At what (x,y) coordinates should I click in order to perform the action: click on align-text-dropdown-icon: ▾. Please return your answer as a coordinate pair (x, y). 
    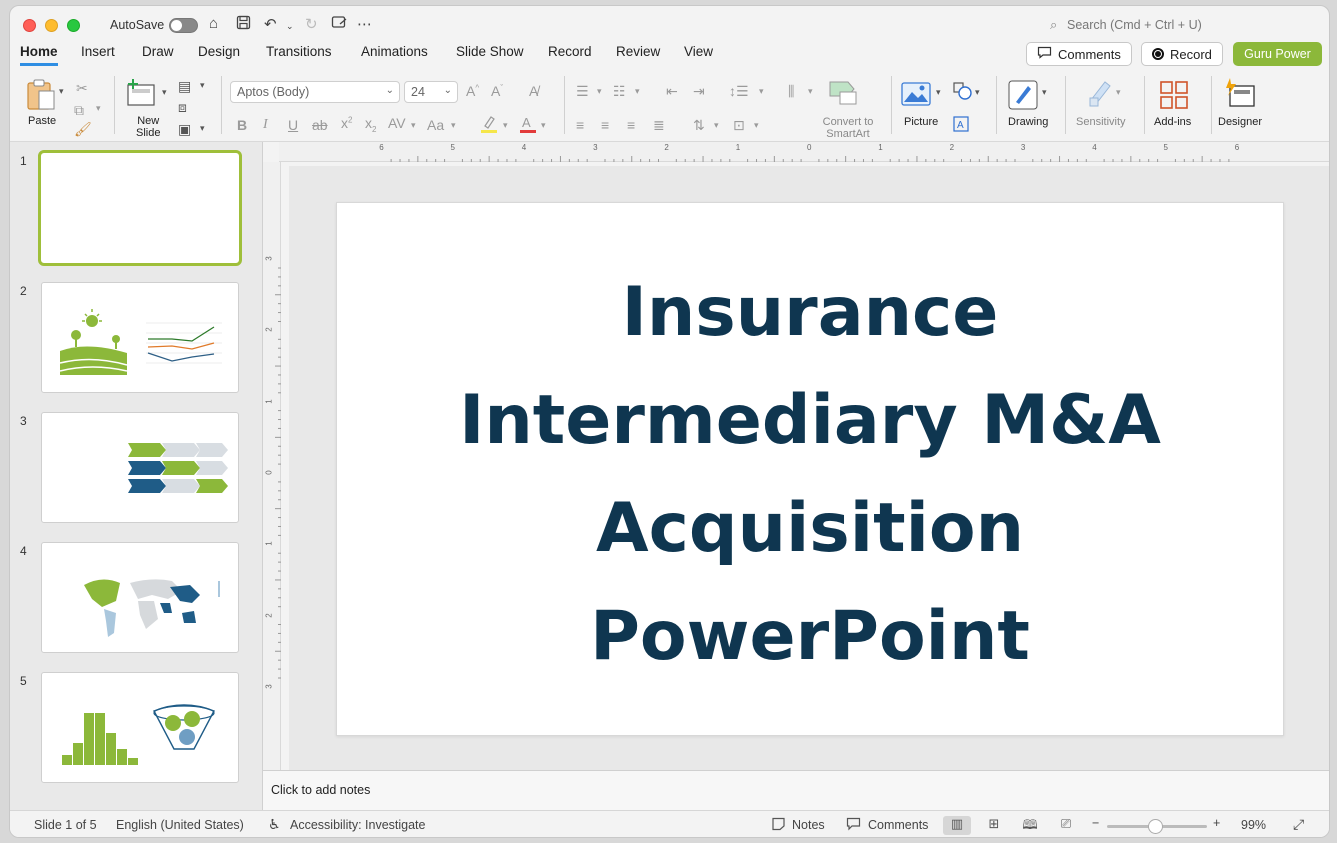
    Looking at the image, I should click on (756, 125).